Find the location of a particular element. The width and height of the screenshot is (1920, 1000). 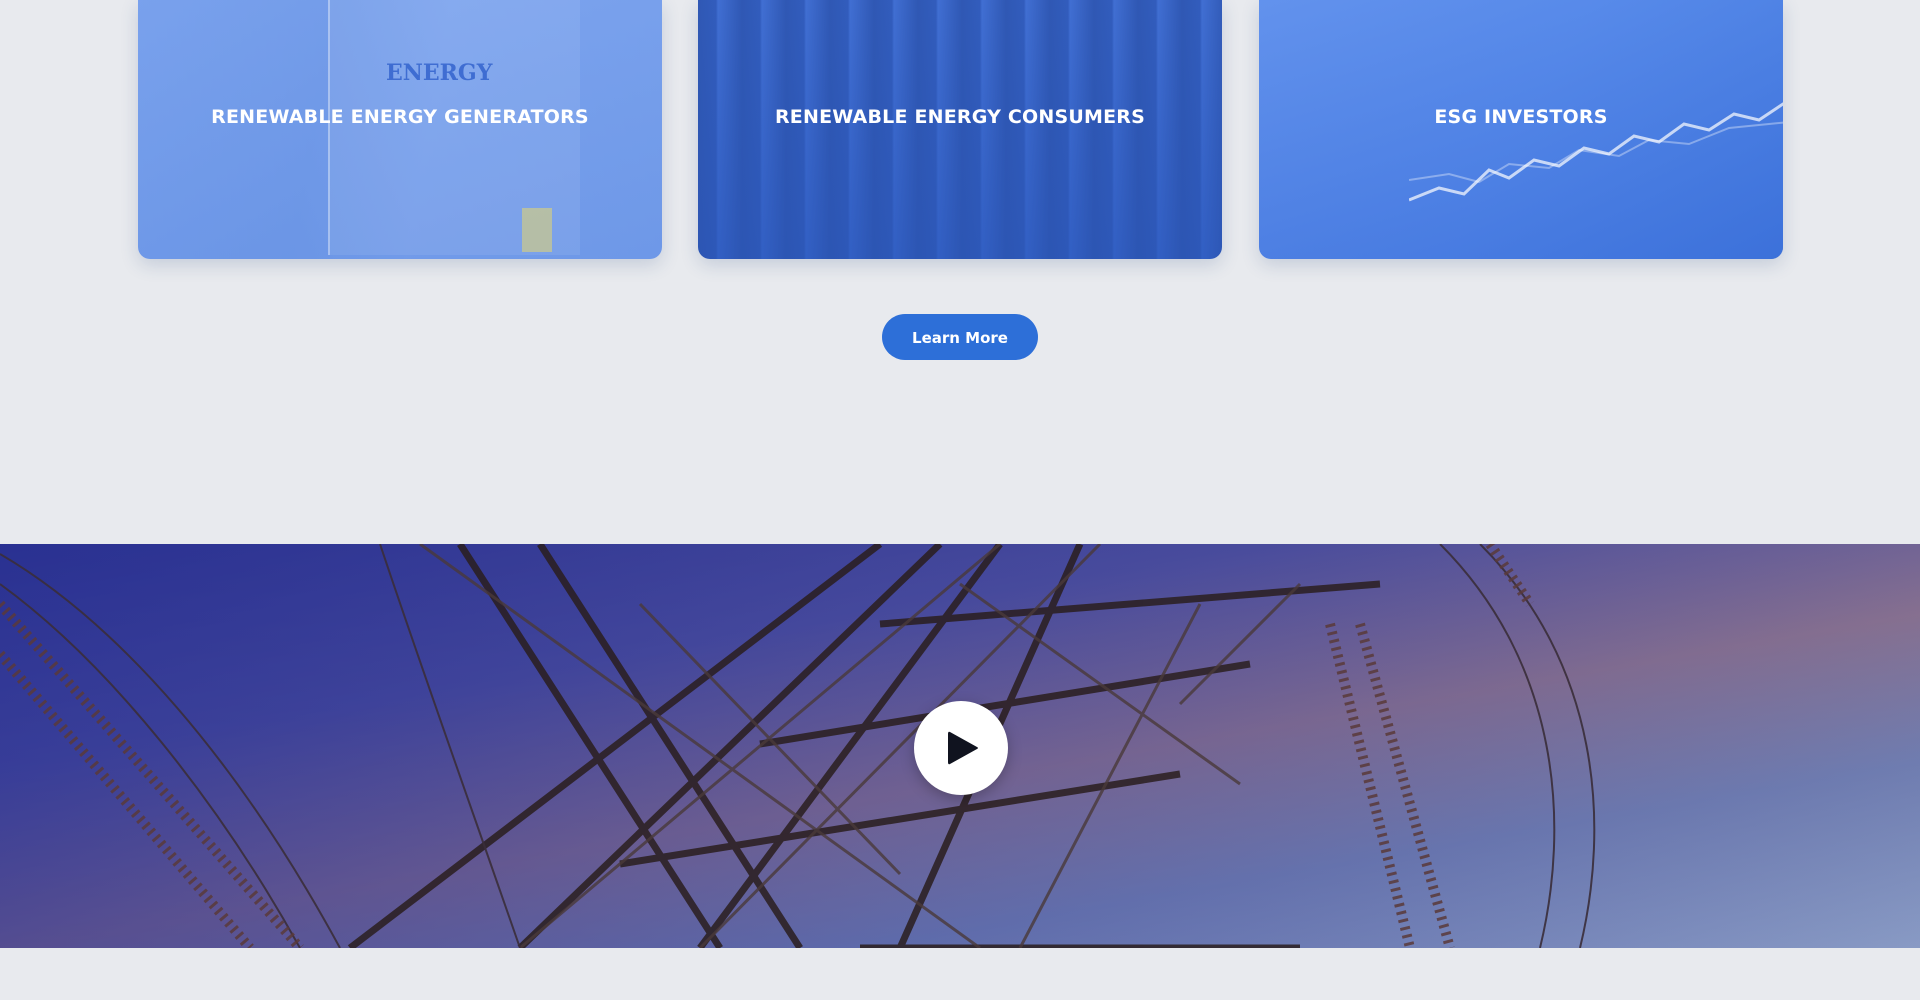

card-title: RENEWABLE ENERGY GENERATORS is located at coordinates (400, 117).